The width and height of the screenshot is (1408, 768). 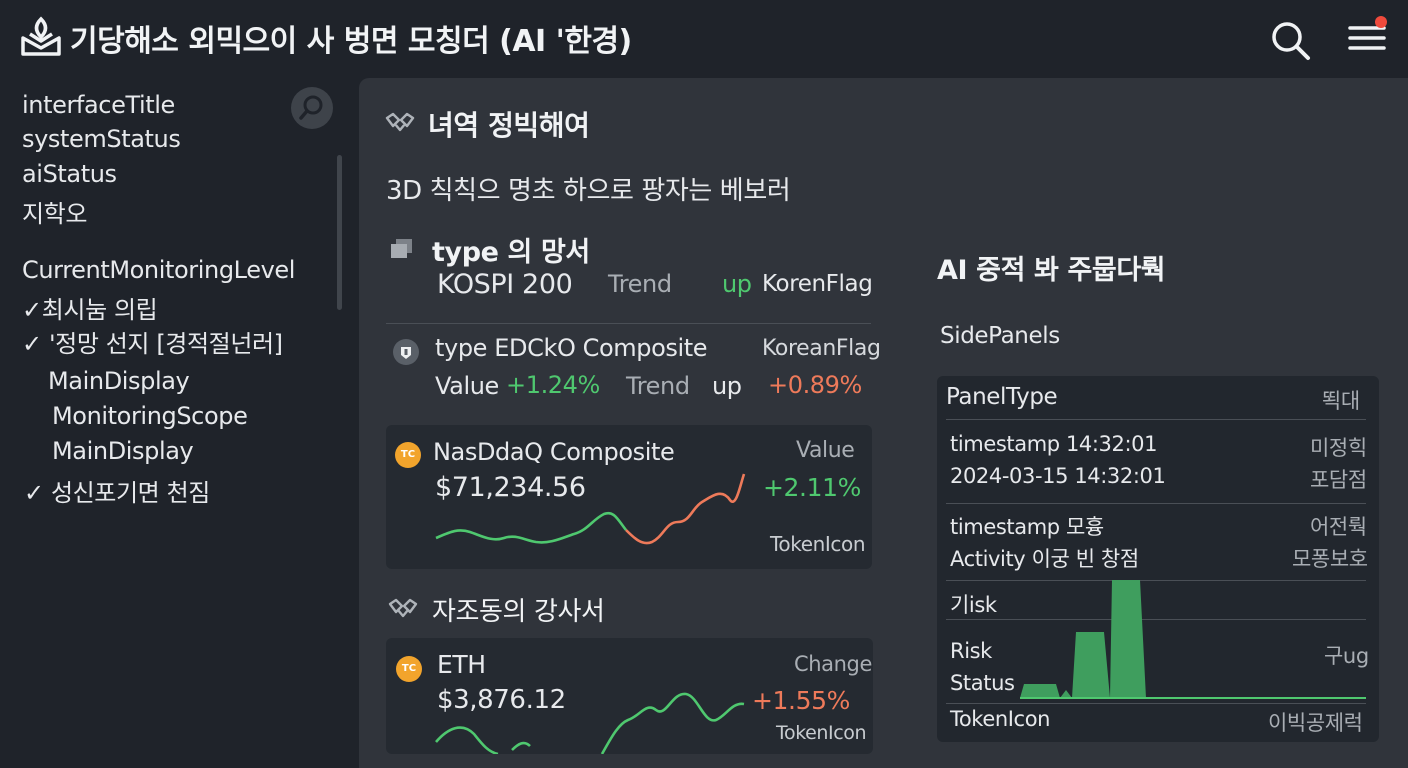 What do you see at coordinates (408, 455) in the screenshot?
I see `token-coin-icon: TC` at bounding box center [408, 455].